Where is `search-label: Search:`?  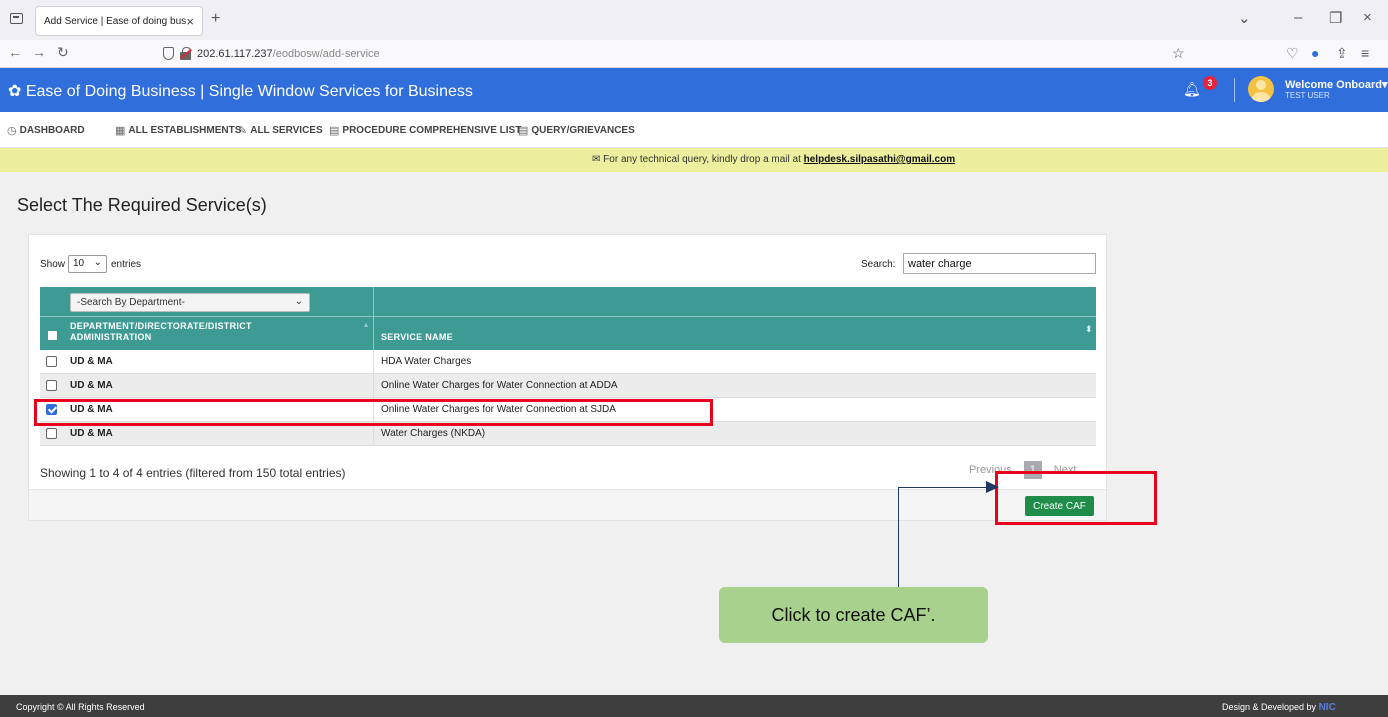
search-label: Search: is located at coordinates (878, 264).